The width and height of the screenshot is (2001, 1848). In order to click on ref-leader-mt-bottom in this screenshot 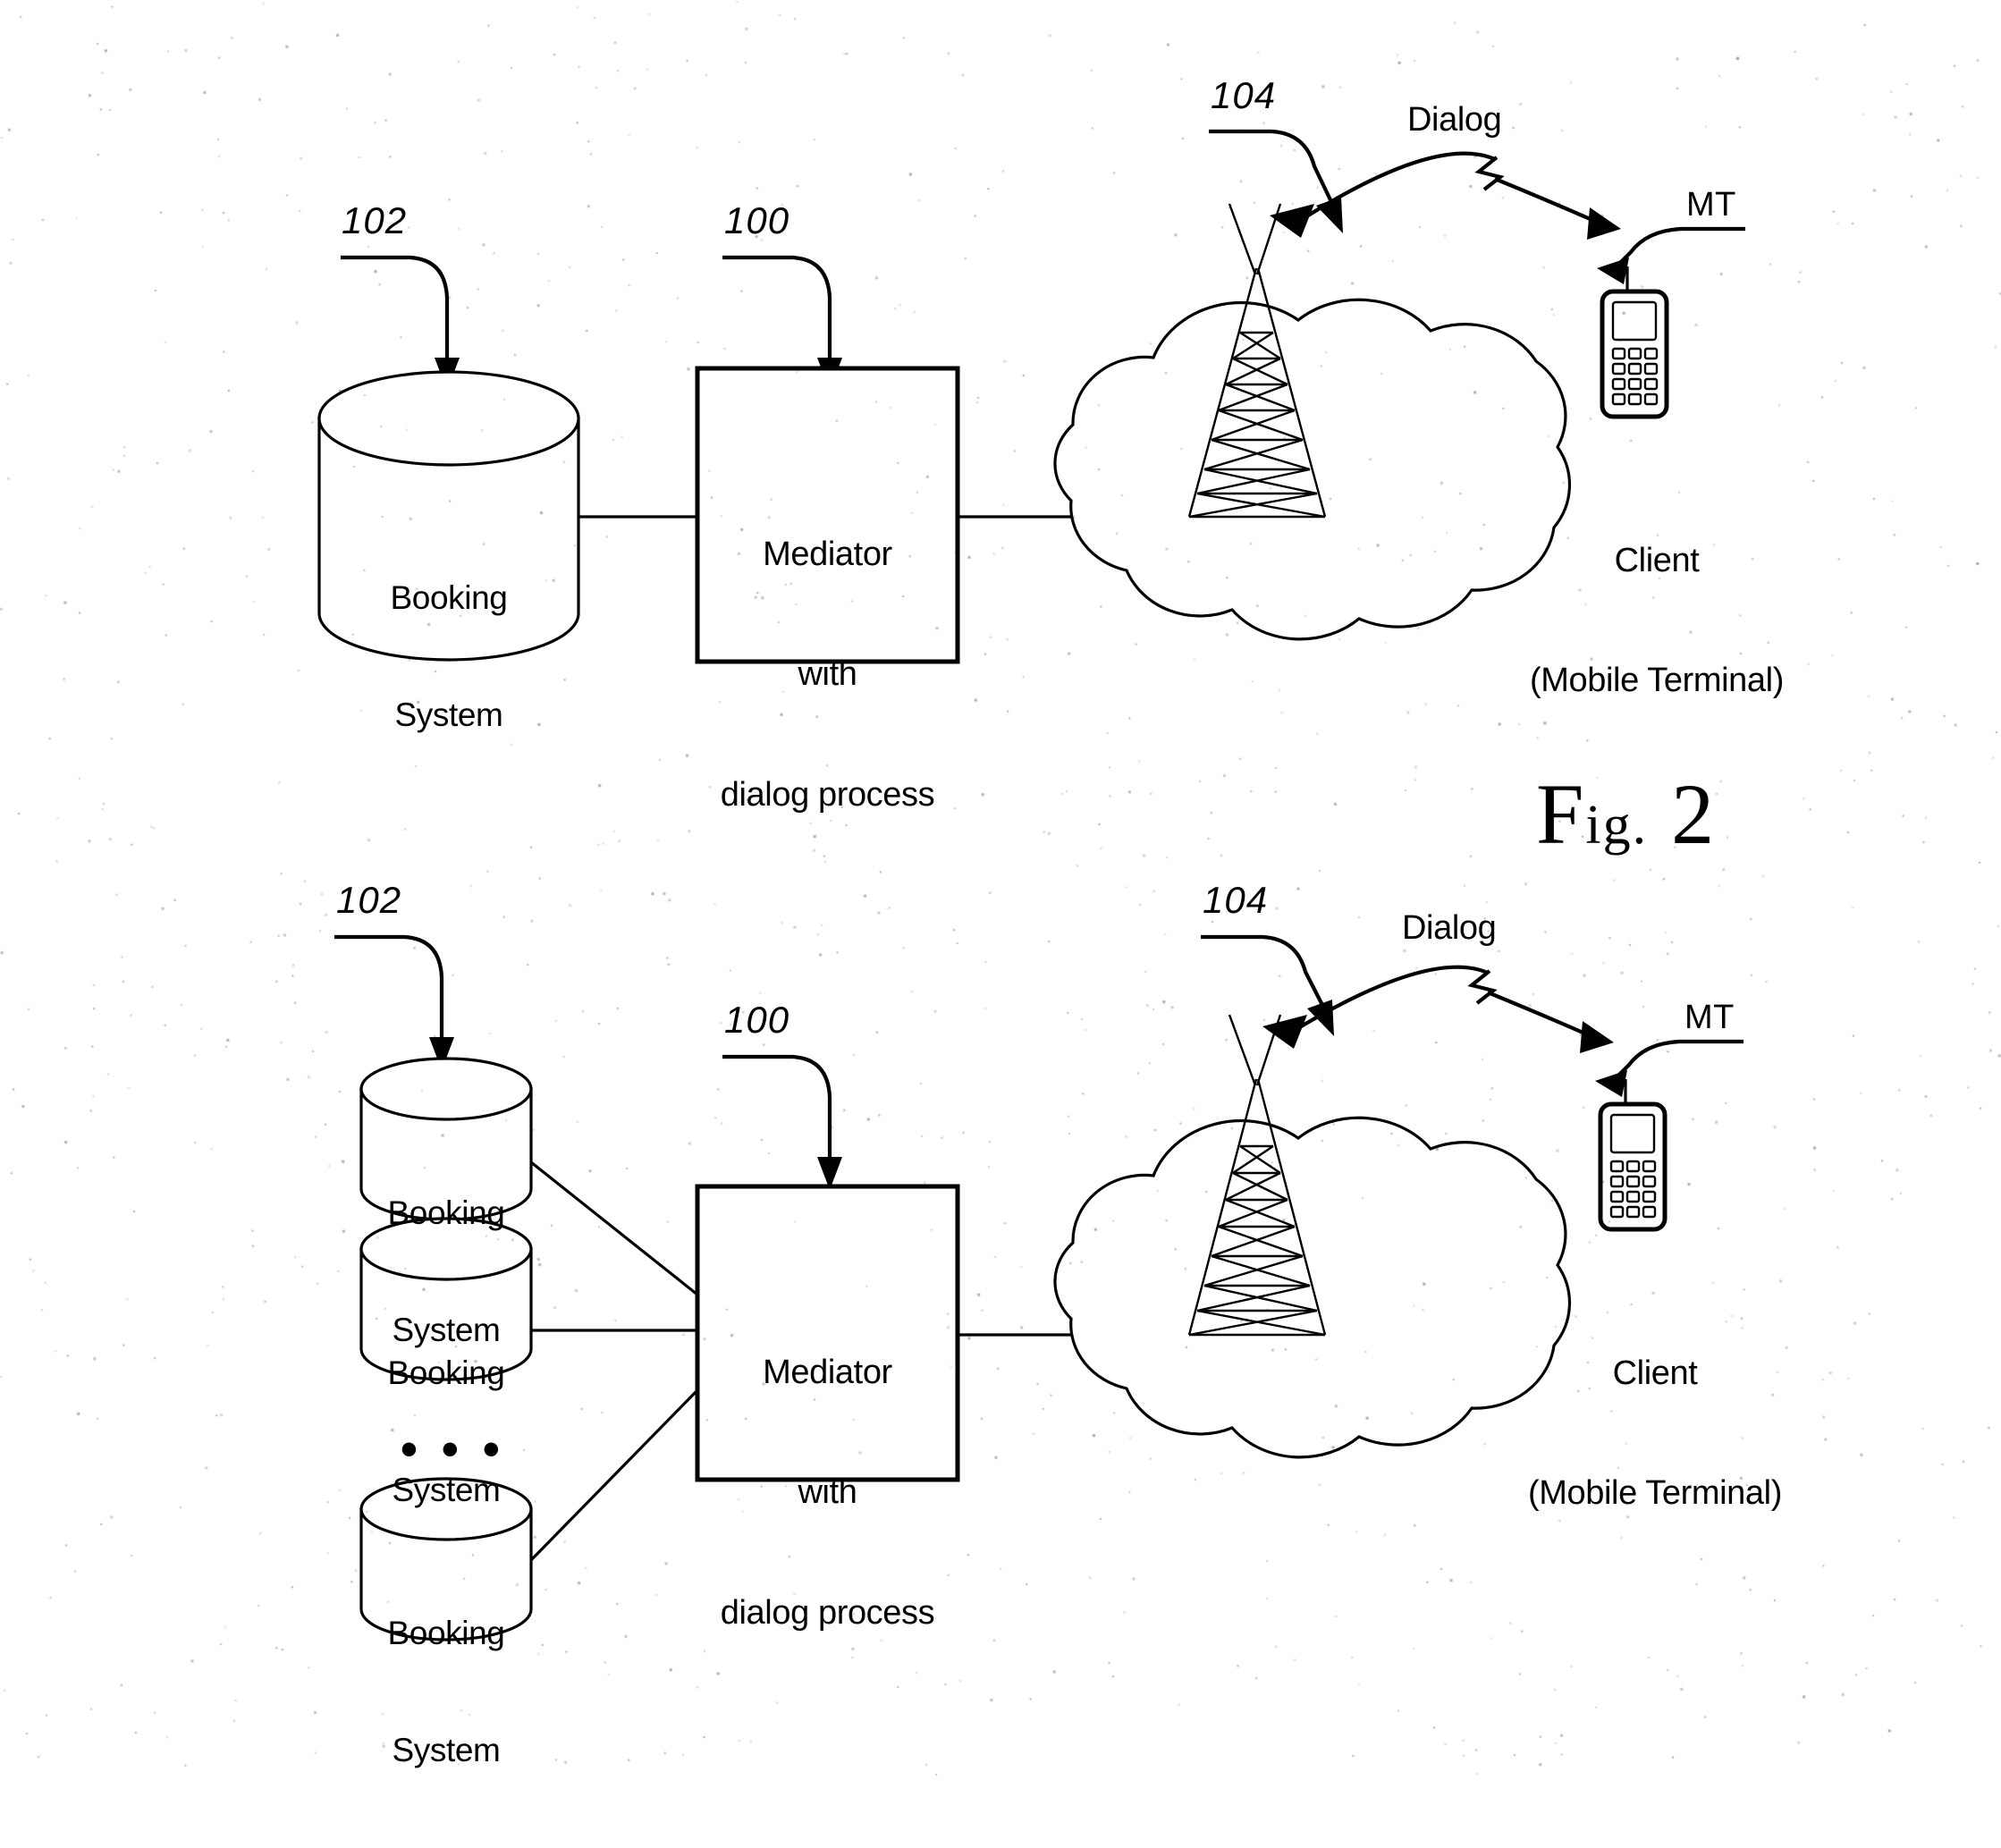, I will do `click(1669, 1068)`.